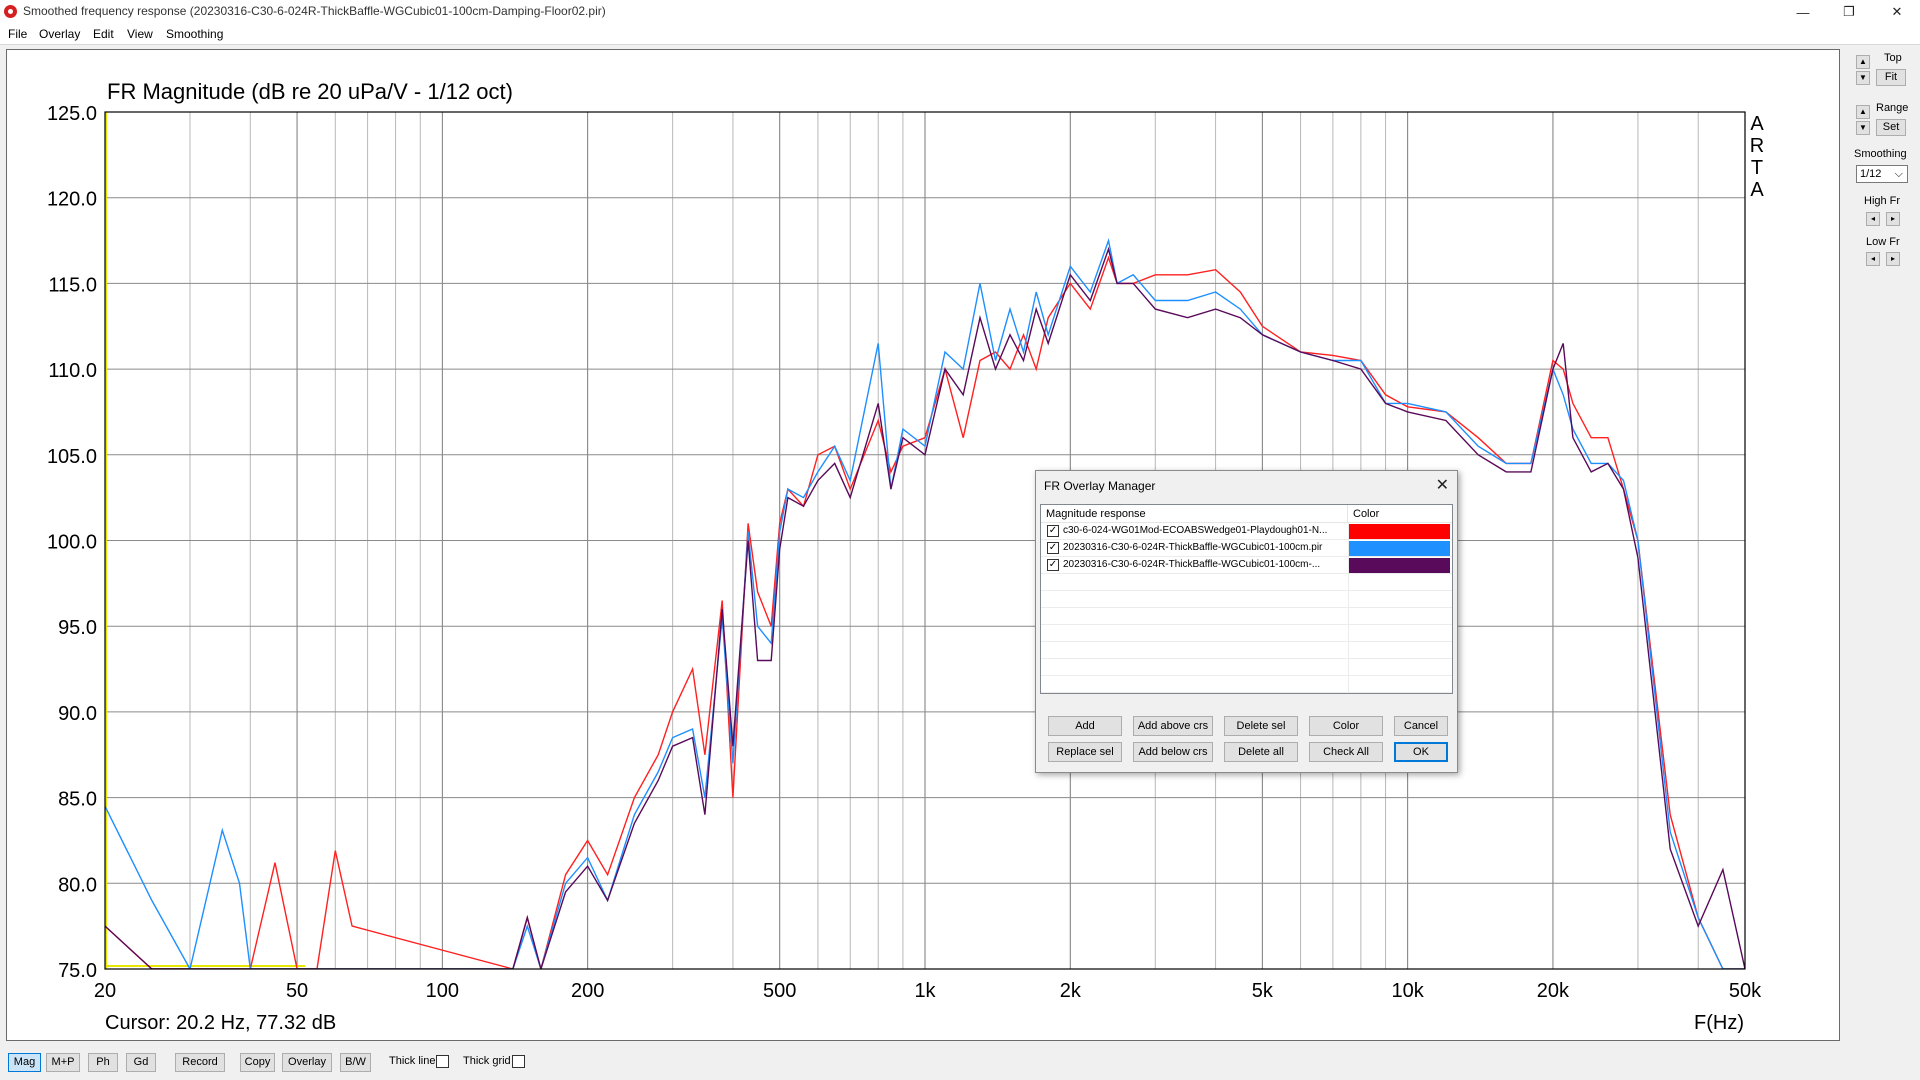 This screenshot has height=1080, width=1920. I want to click on y-tick-label: 90.0, so click(77, 714).